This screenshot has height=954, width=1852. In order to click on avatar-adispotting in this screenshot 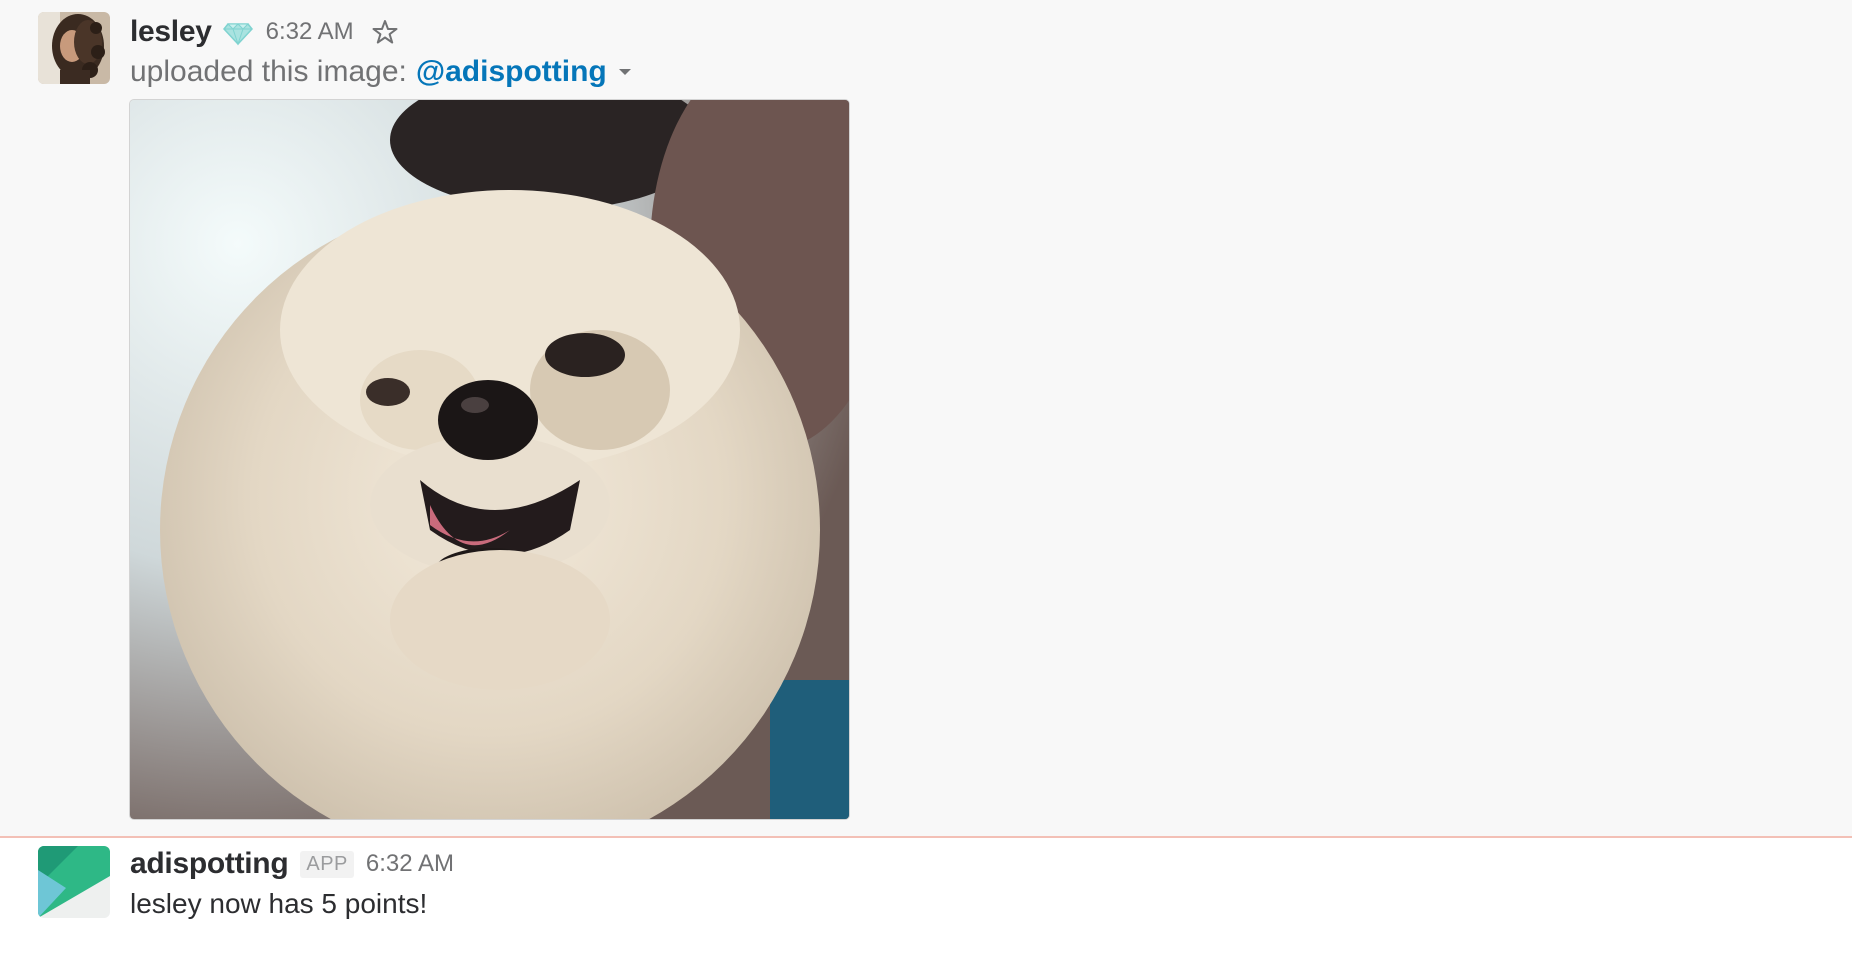, I will do `click(74, 882)`.